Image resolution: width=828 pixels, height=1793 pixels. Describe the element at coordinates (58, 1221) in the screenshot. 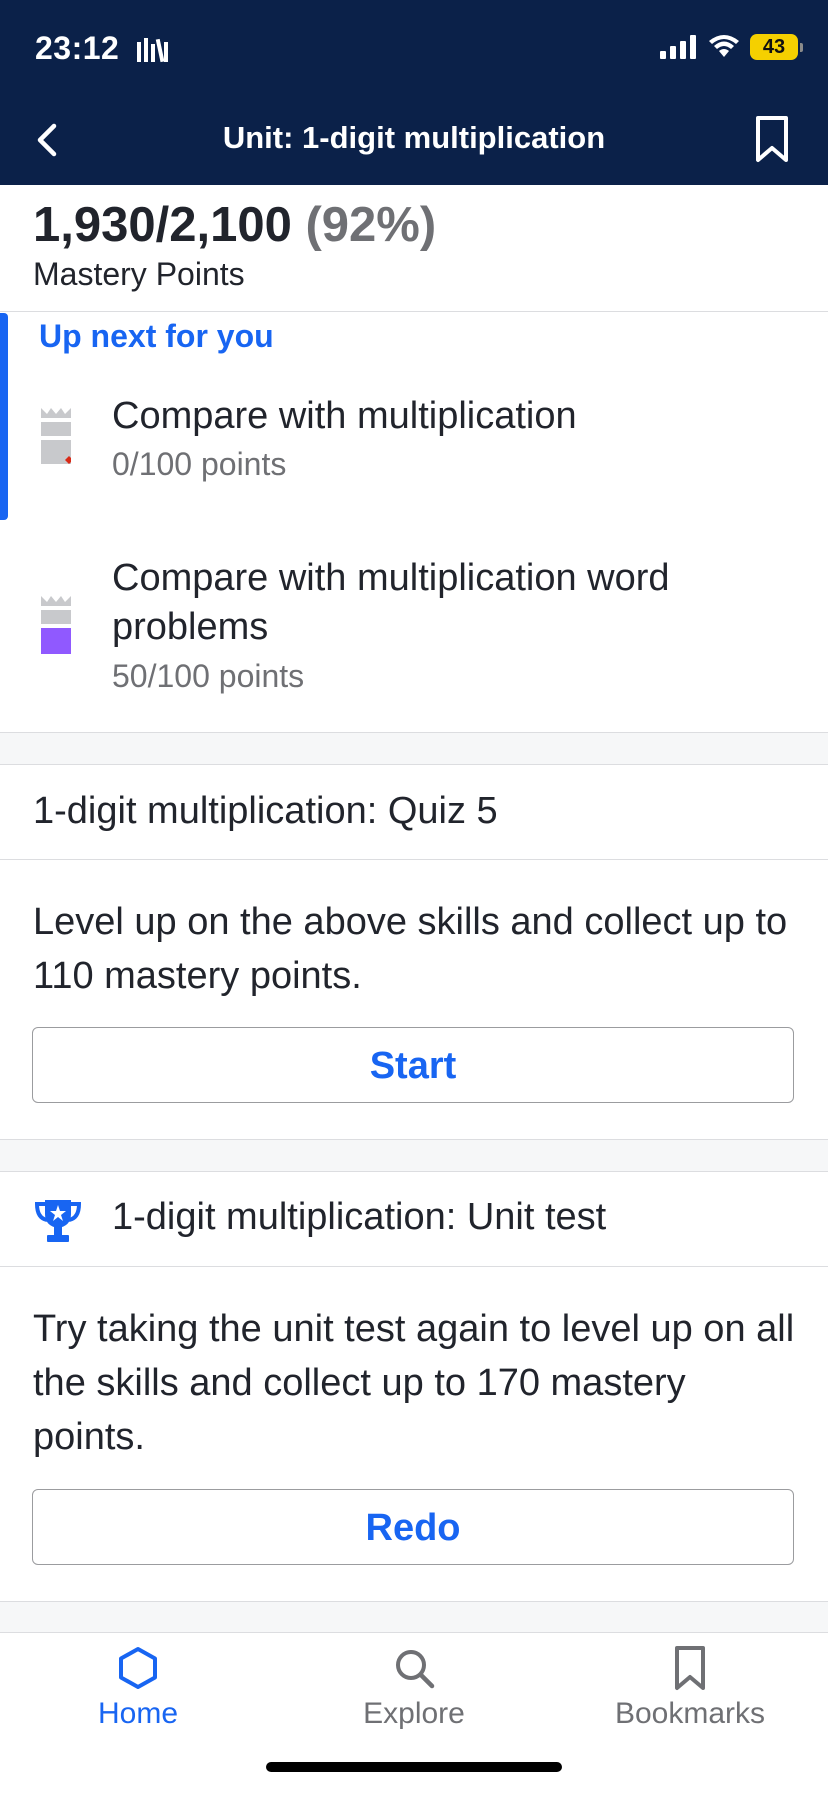

I see `trophy-icon` at that location.